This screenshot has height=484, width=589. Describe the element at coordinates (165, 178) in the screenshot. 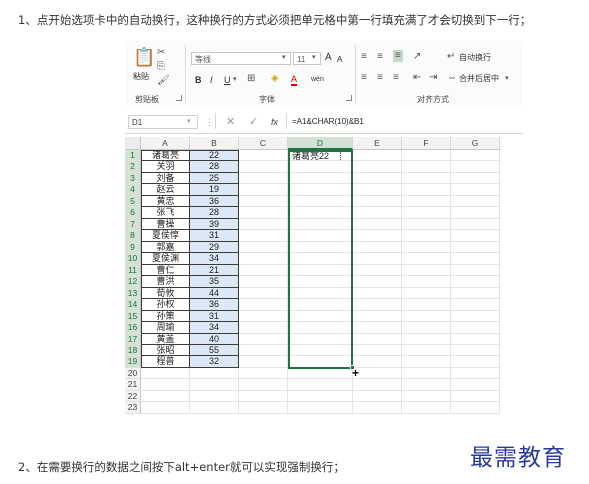

I see `name-cell: 刘备` at that location.